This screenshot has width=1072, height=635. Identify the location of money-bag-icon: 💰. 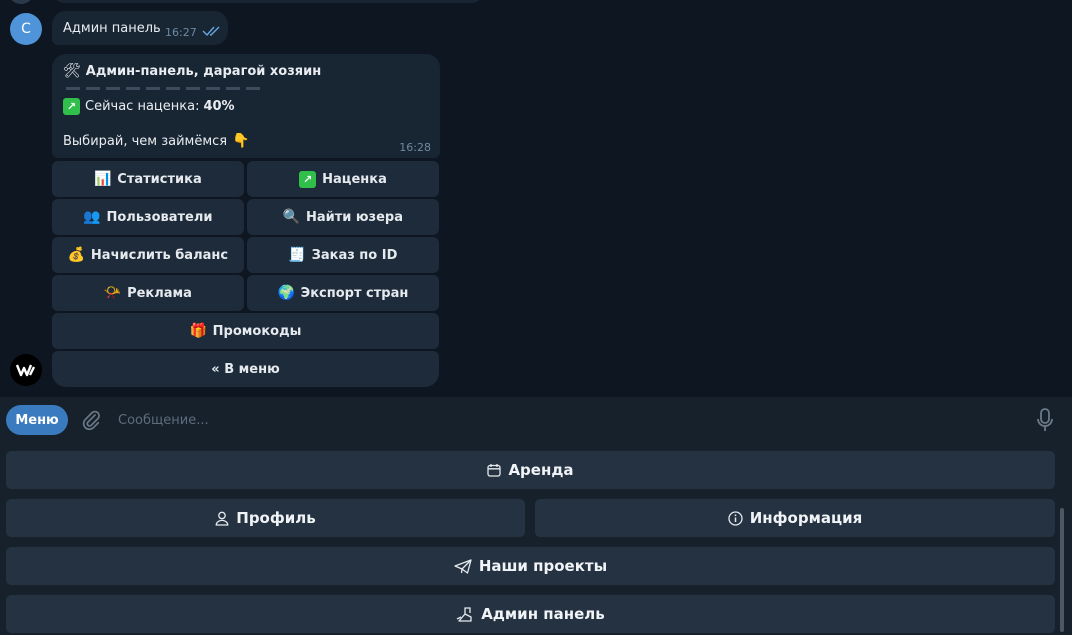
(76, 255).